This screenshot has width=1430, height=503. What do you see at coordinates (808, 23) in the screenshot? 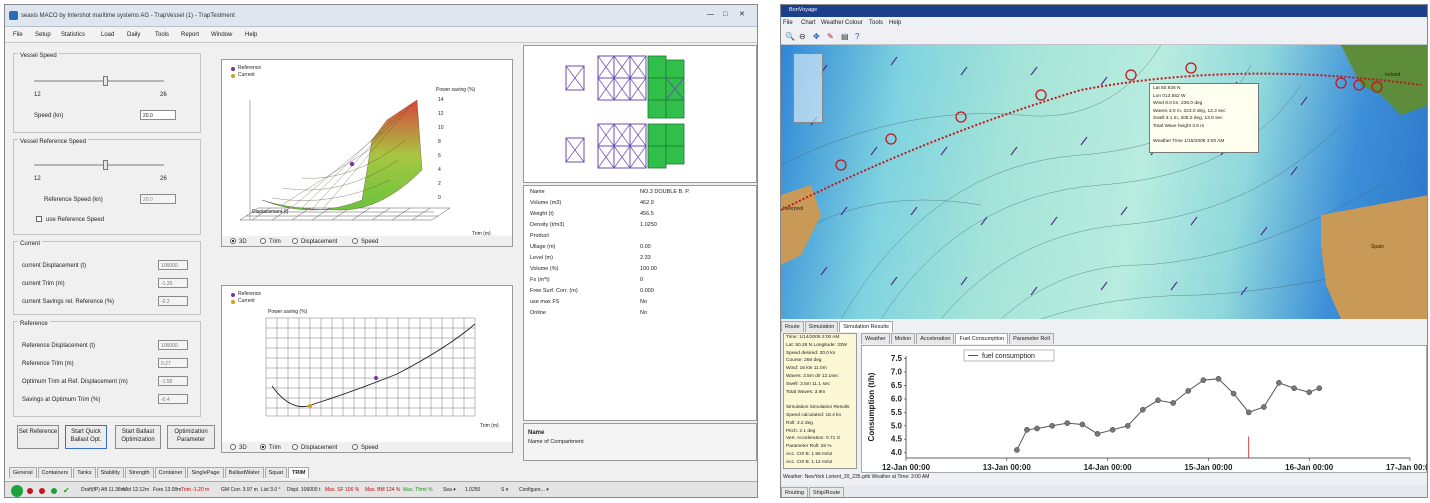
I see `bv-menu-chart: Chart` at bounding box center [808, 23].